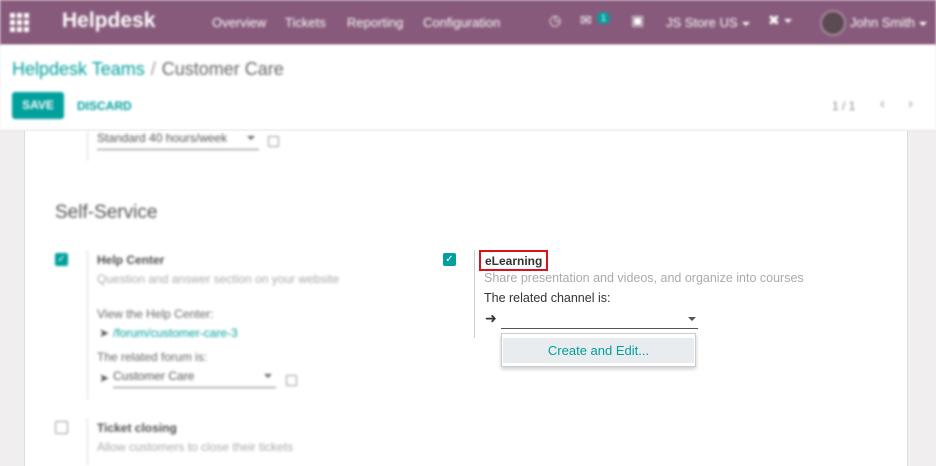 This screenshot has height=466, width=936. I want to click on messages-badge: 1, so click(604, 18).